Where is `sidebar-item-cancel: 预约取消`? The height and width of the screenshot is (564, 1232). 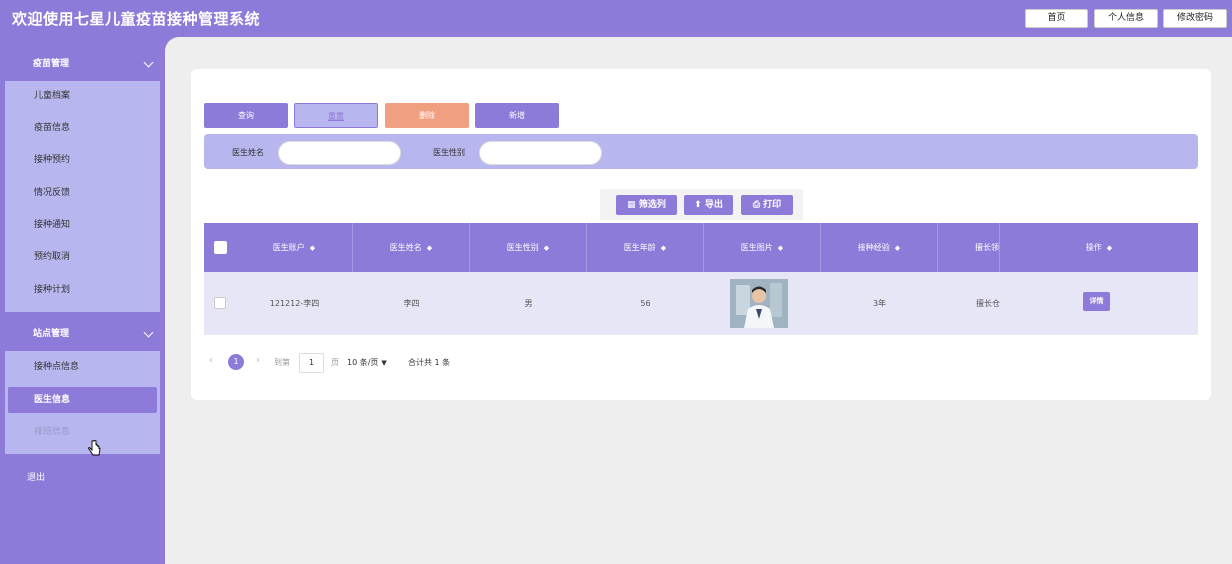 sidebar-item-cancel: 预约取消 is located at coordinates (82, 257).